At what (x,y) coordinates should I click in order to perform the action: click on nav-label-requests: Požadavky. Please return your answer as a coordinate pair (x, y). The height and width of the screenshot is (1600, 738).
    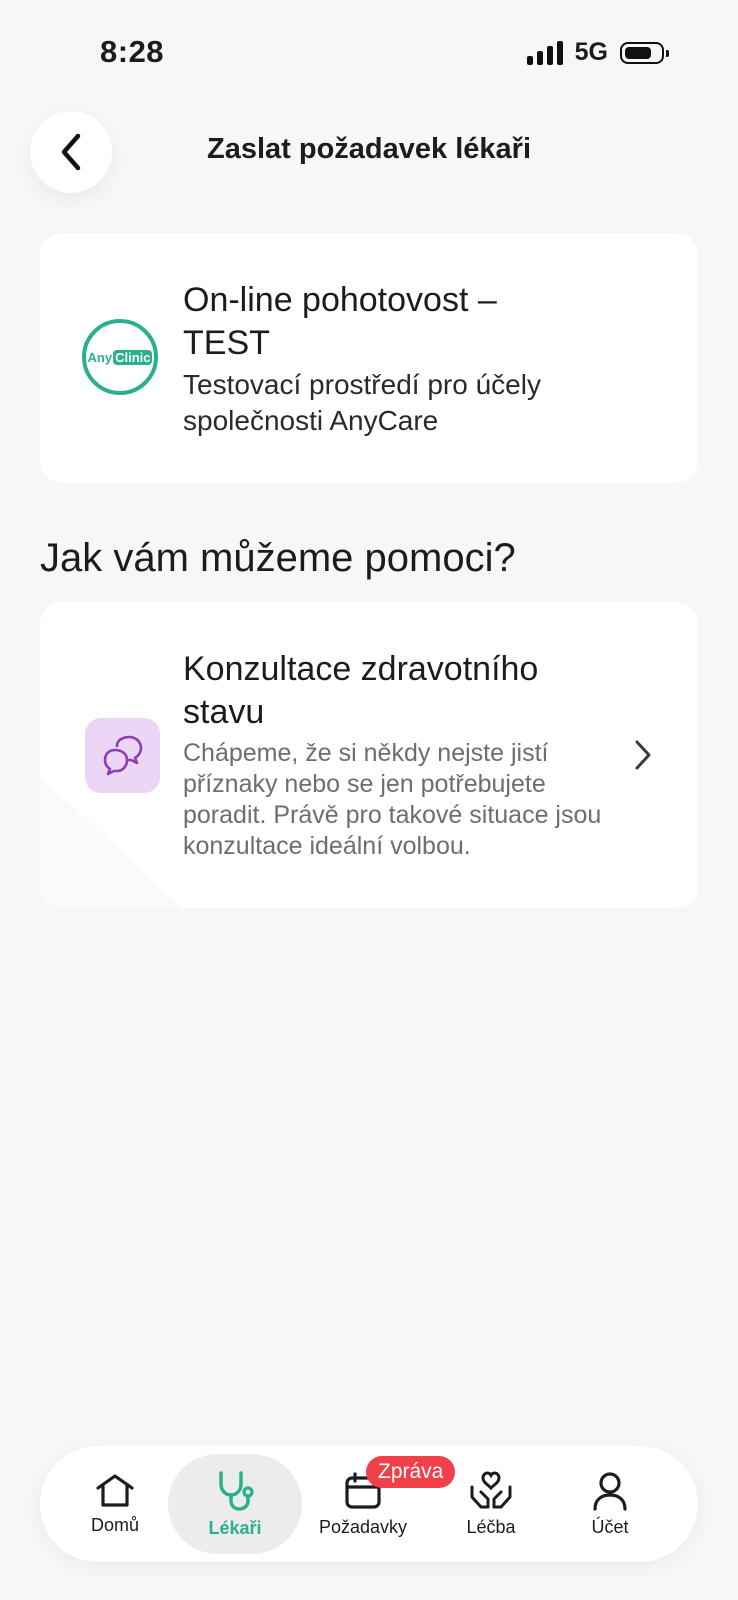
    Looking at the image, I should click on (363, 1526).